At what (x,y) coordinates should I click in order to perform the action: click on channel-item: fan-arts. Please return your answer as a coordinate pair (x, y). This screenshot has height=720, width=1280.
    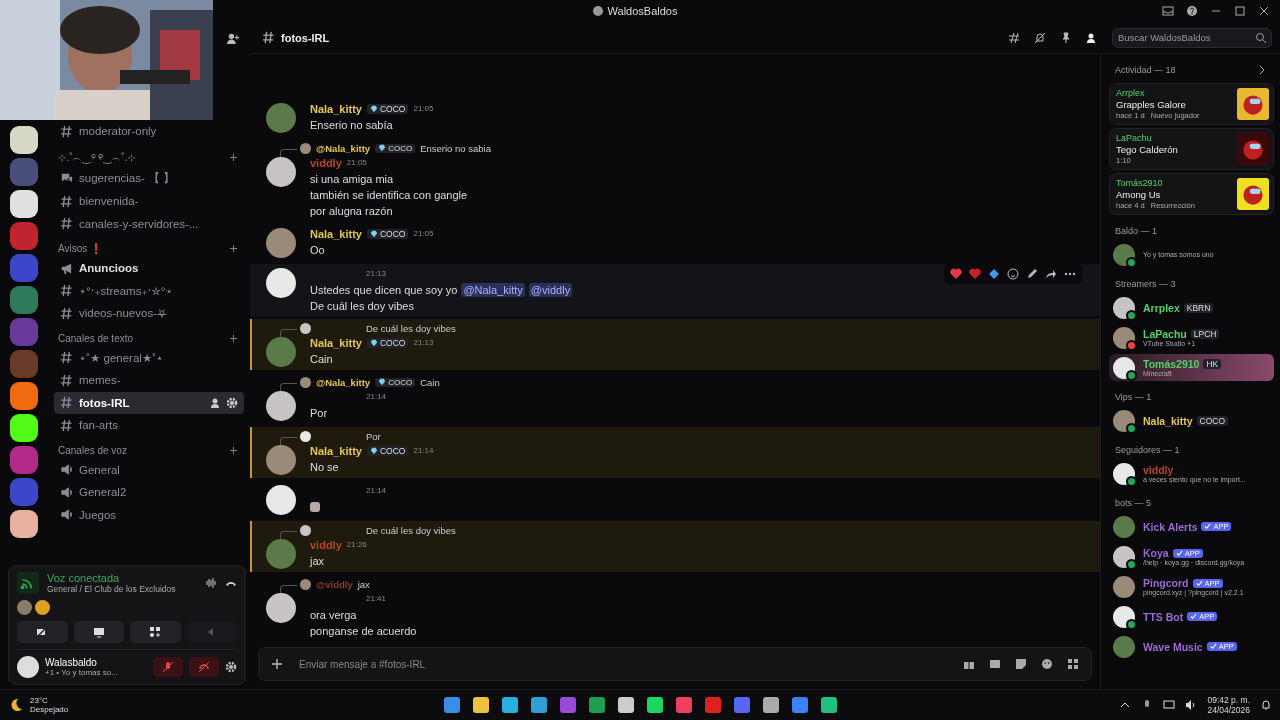
    Looking at the image, I should click on (149, 425).